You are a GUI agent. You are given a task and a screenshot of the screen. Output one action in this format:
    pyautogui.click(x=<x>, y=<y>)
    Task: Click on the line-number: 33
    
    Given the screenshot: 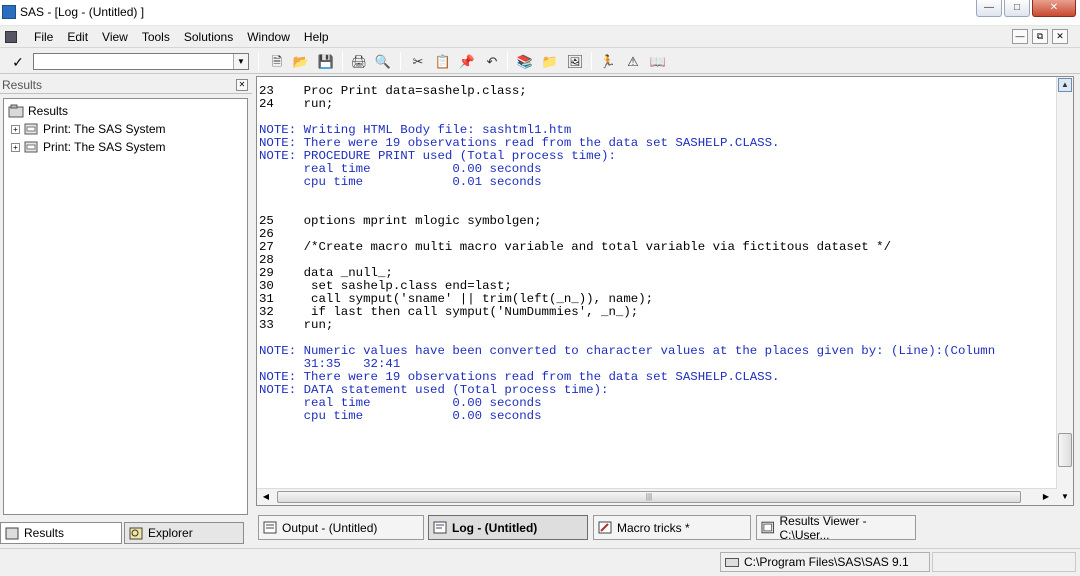 What is the action you would take?
    pyautogui.click(x=266, y=325)
    